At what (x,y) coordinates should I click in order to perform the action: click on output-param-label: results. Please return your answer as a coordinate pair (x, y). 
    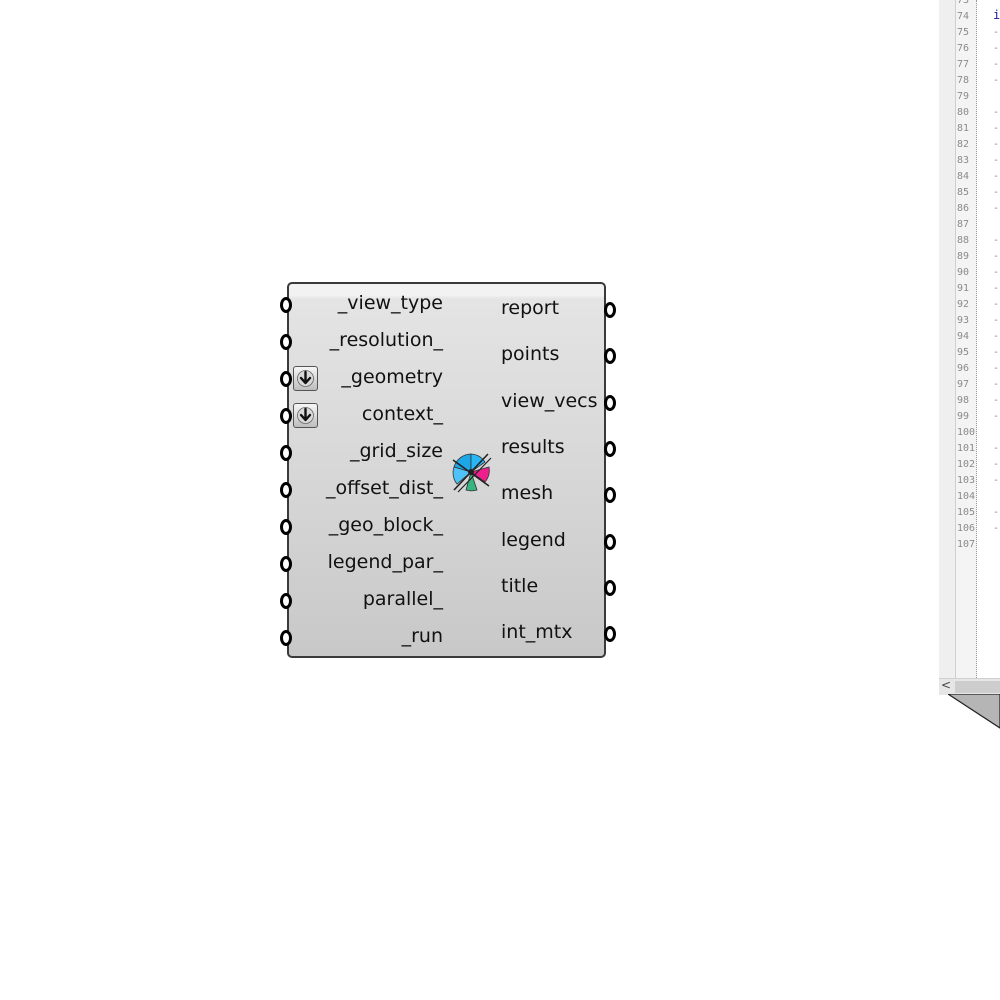
    Looking at the image, I should click on (533, 446).